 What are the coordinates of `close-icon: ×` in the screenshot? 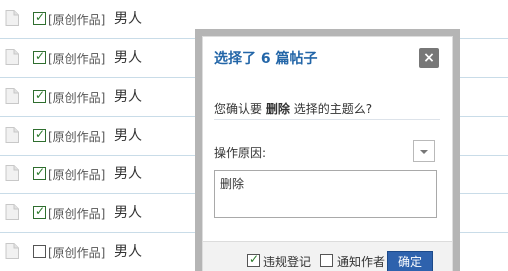 It's located at (429, 58).